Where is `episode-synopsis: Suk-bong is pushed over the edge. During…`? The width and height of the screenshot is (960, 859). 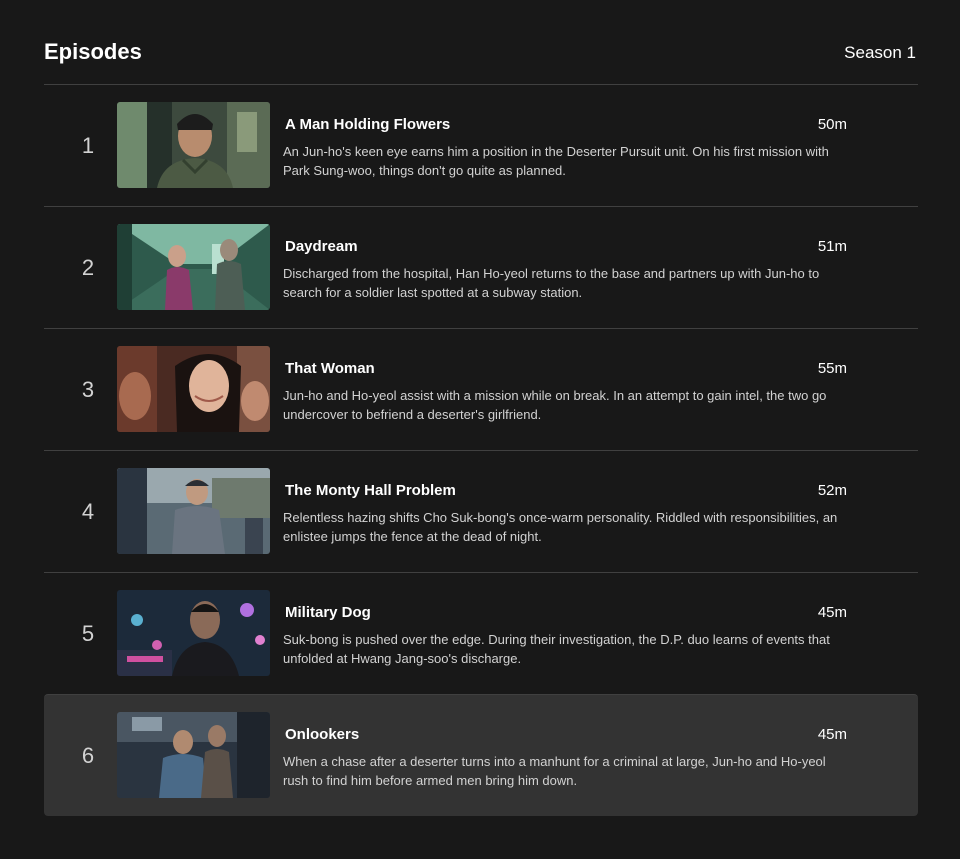 episode-synopsis: Suk-bong is pushed over the edge. During… is located at coordinates (556, 649).